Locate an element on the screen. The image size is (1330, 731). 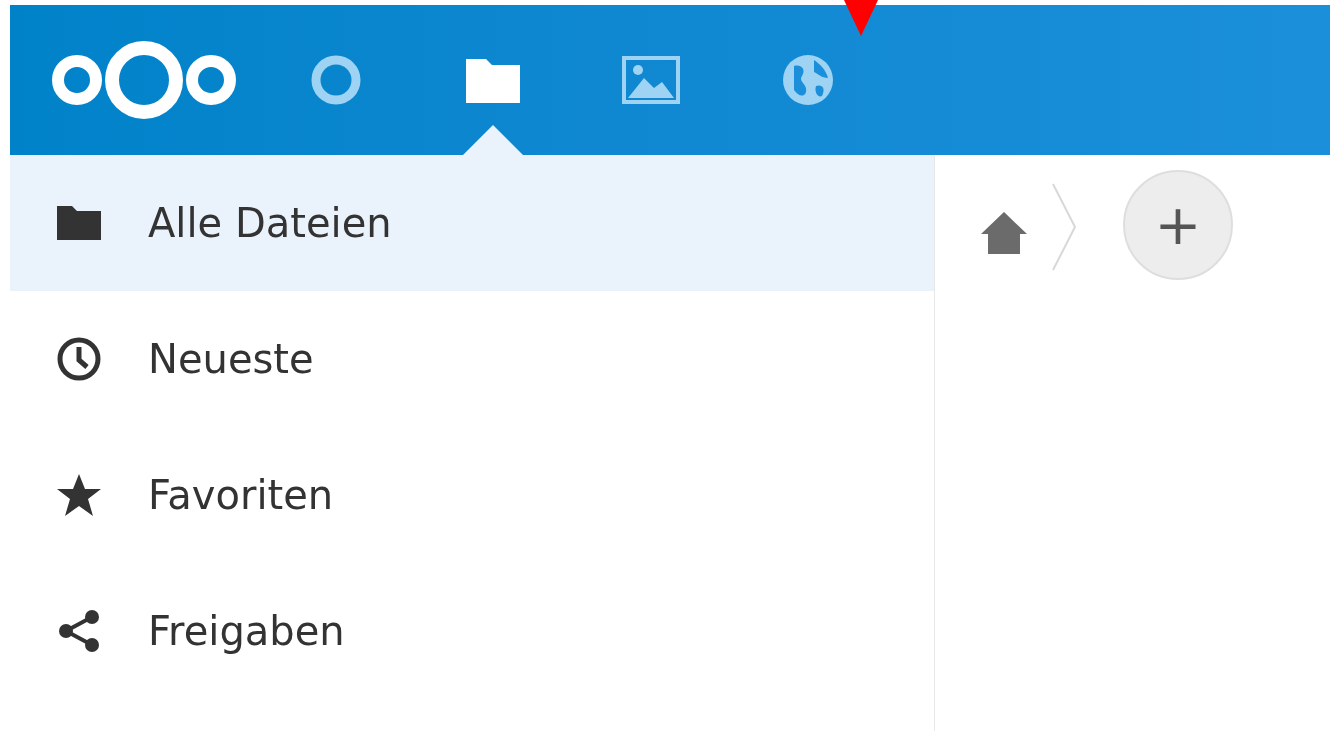
home-icon is located at coordinates (1004, 233).